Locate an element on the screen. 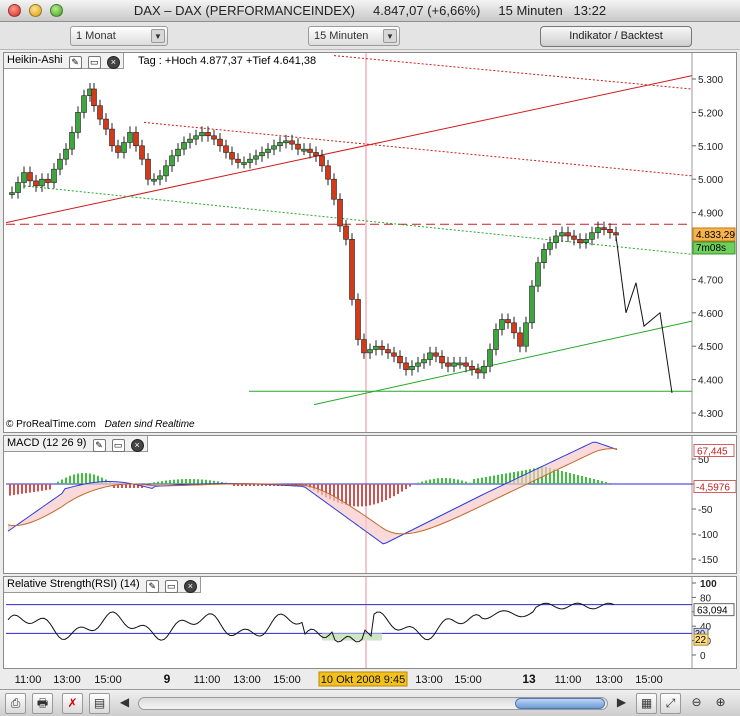  price-tick-label: 4.400 is located at coordinates (710, 381).